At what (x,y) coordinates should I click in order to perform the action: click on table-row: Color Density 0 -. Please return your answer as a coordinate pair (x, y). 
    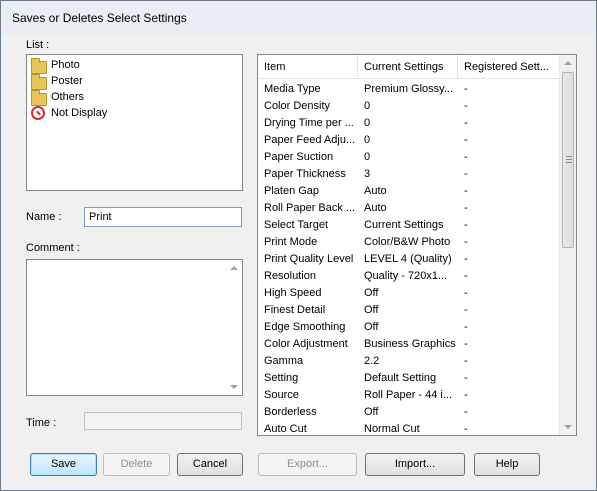
    Looking at the image, I should click on (409, 106).